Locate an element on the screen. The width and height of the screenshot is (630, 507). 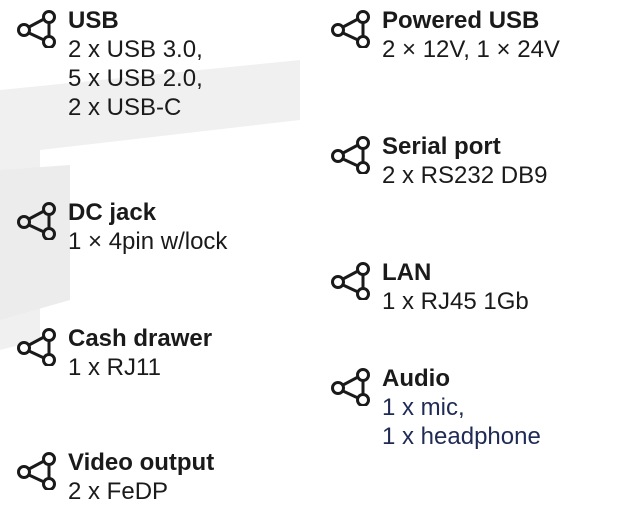
spec-title: Audio is located at coordinates (416, 378).